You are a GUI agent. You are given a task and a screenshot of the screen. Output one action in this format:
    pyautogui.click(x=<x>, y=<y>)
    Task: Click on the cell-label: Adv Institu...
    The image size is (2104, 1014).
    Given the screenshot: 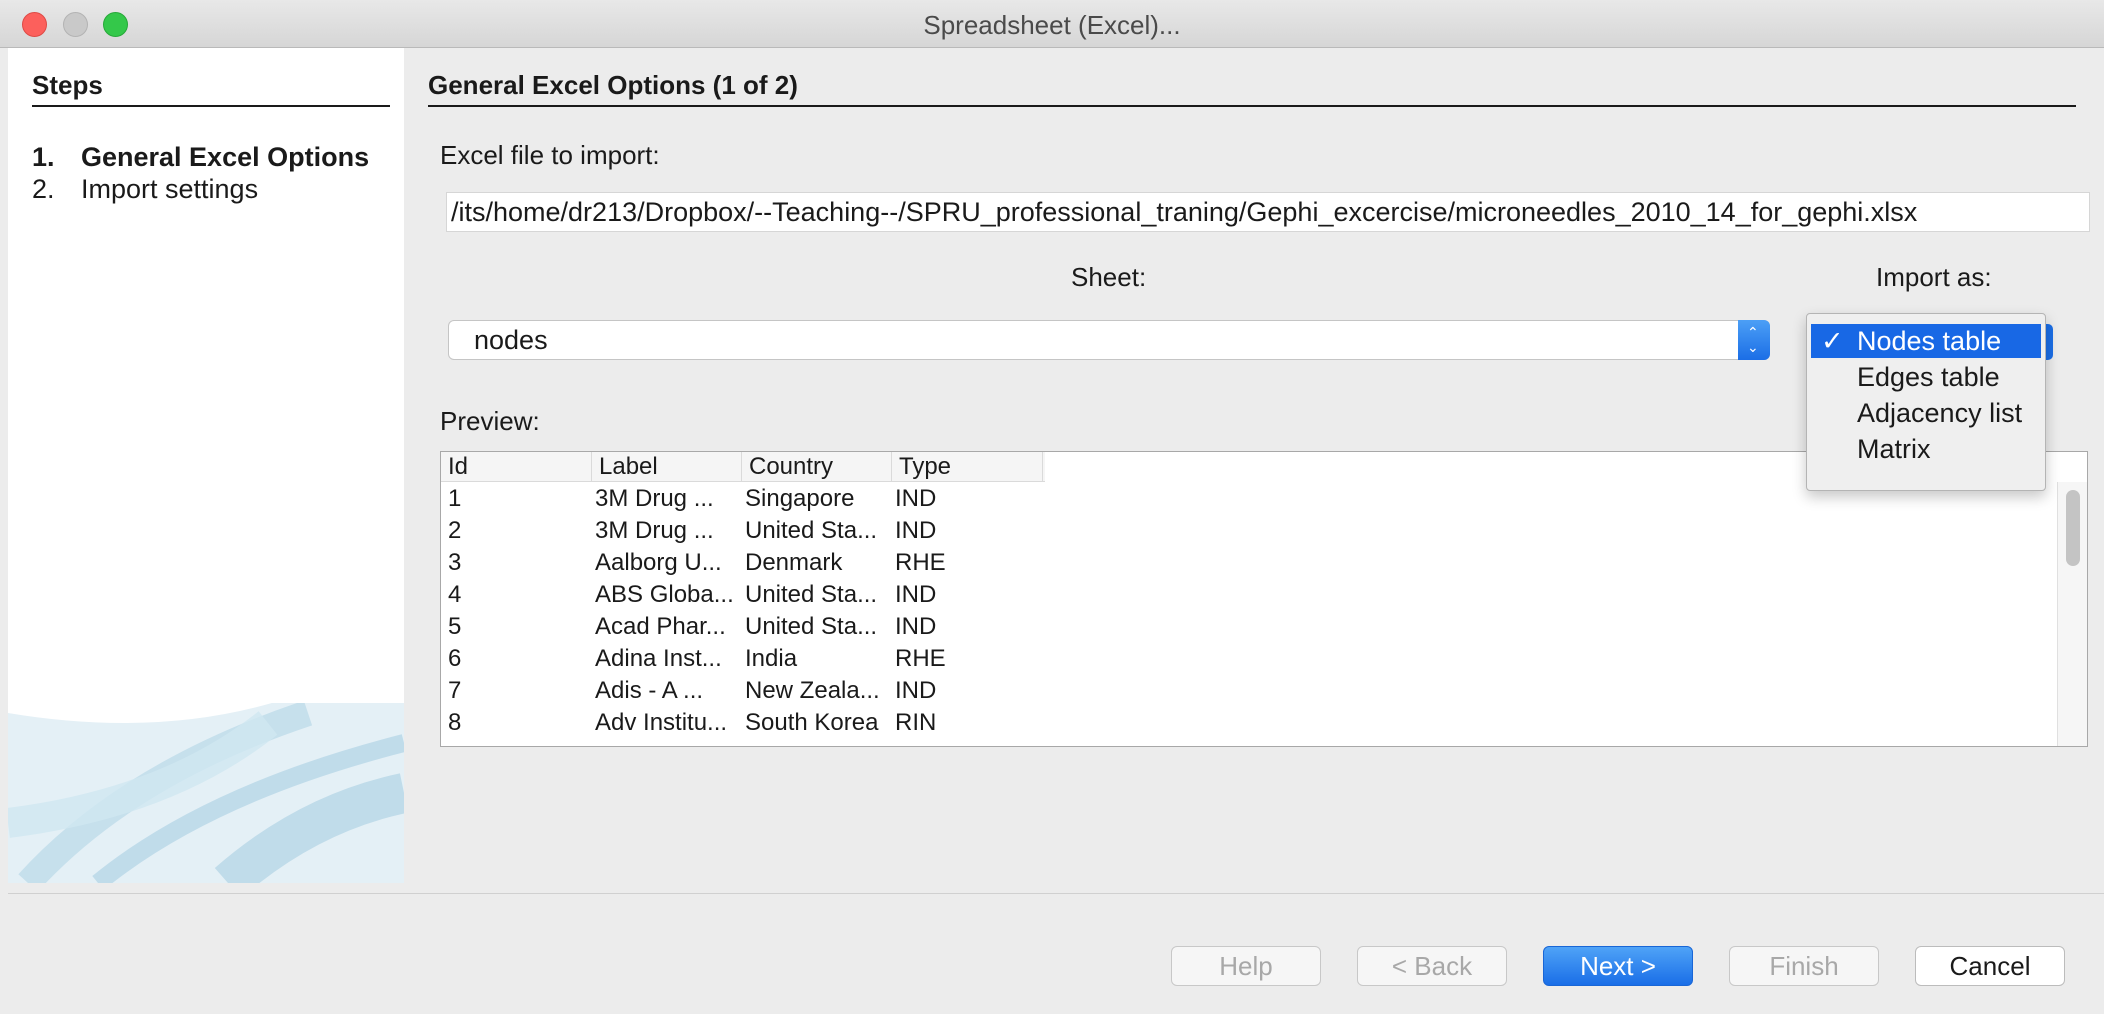 What is the action you would take?
    pyautogui.click(x=661, y=722)
    